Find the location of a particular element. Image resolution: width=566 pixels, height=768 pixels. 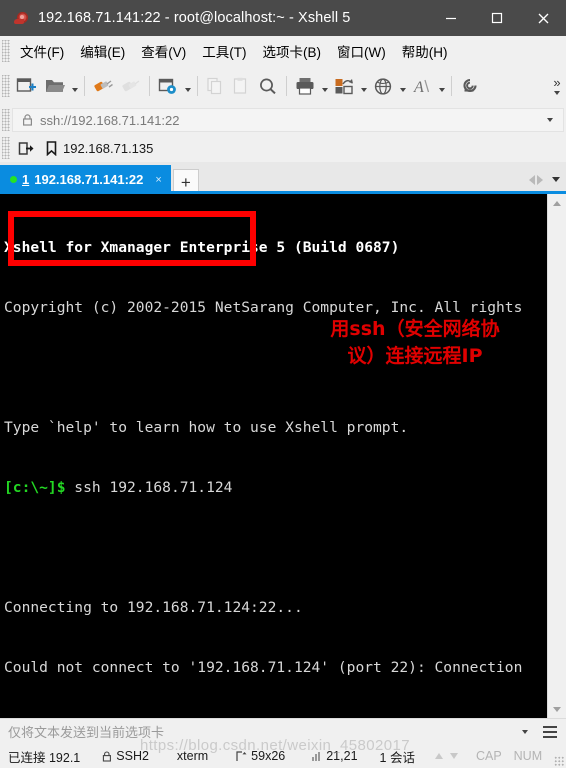

connect-plug-icon is located at coordinates (103, 86).